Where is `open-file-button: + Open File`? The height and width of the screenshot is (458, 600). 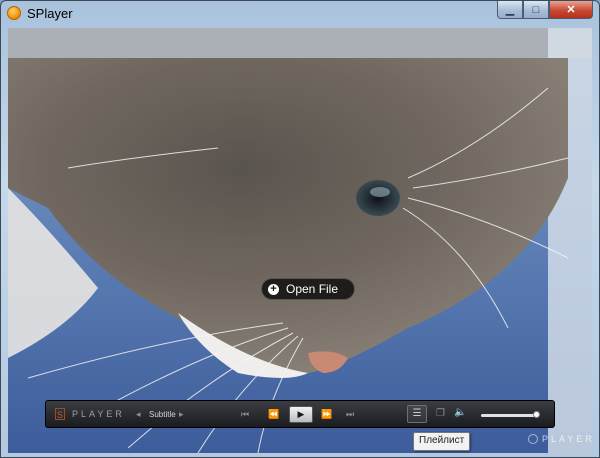
open-file-button: + Open File is located at coordinates (308, 289).